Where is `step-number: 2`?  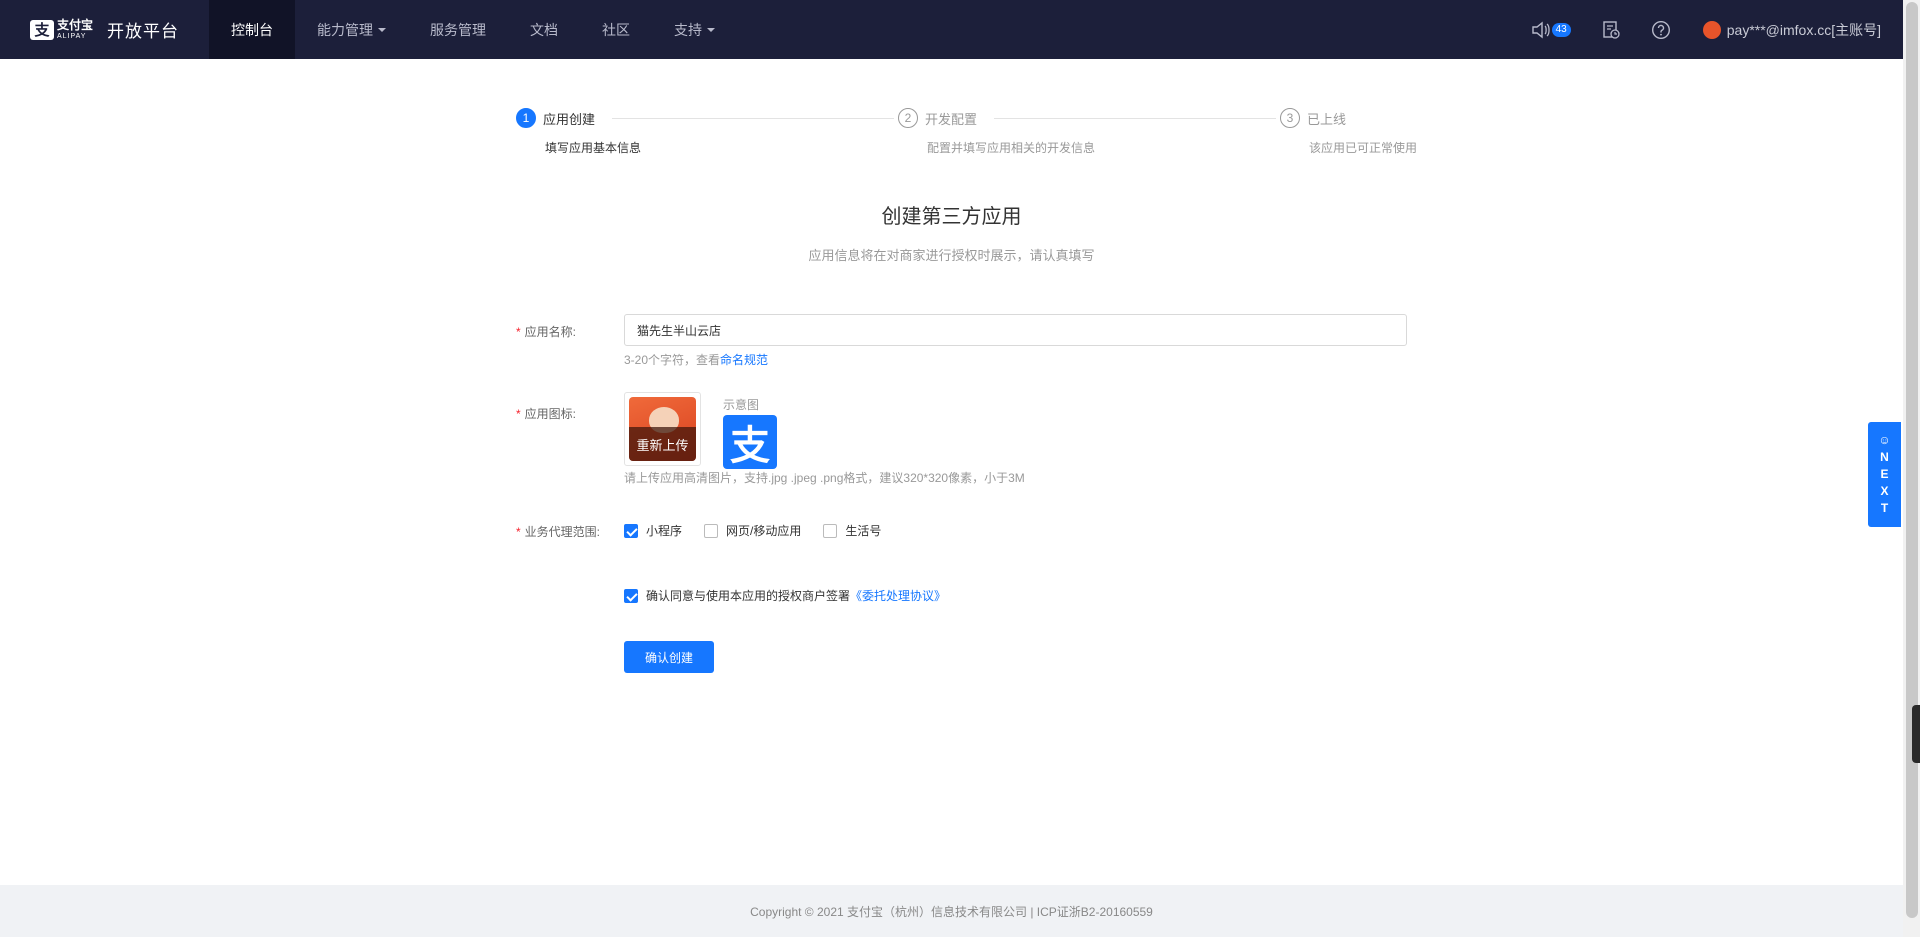
step-number: 2 is located at coordinates (908, 118).